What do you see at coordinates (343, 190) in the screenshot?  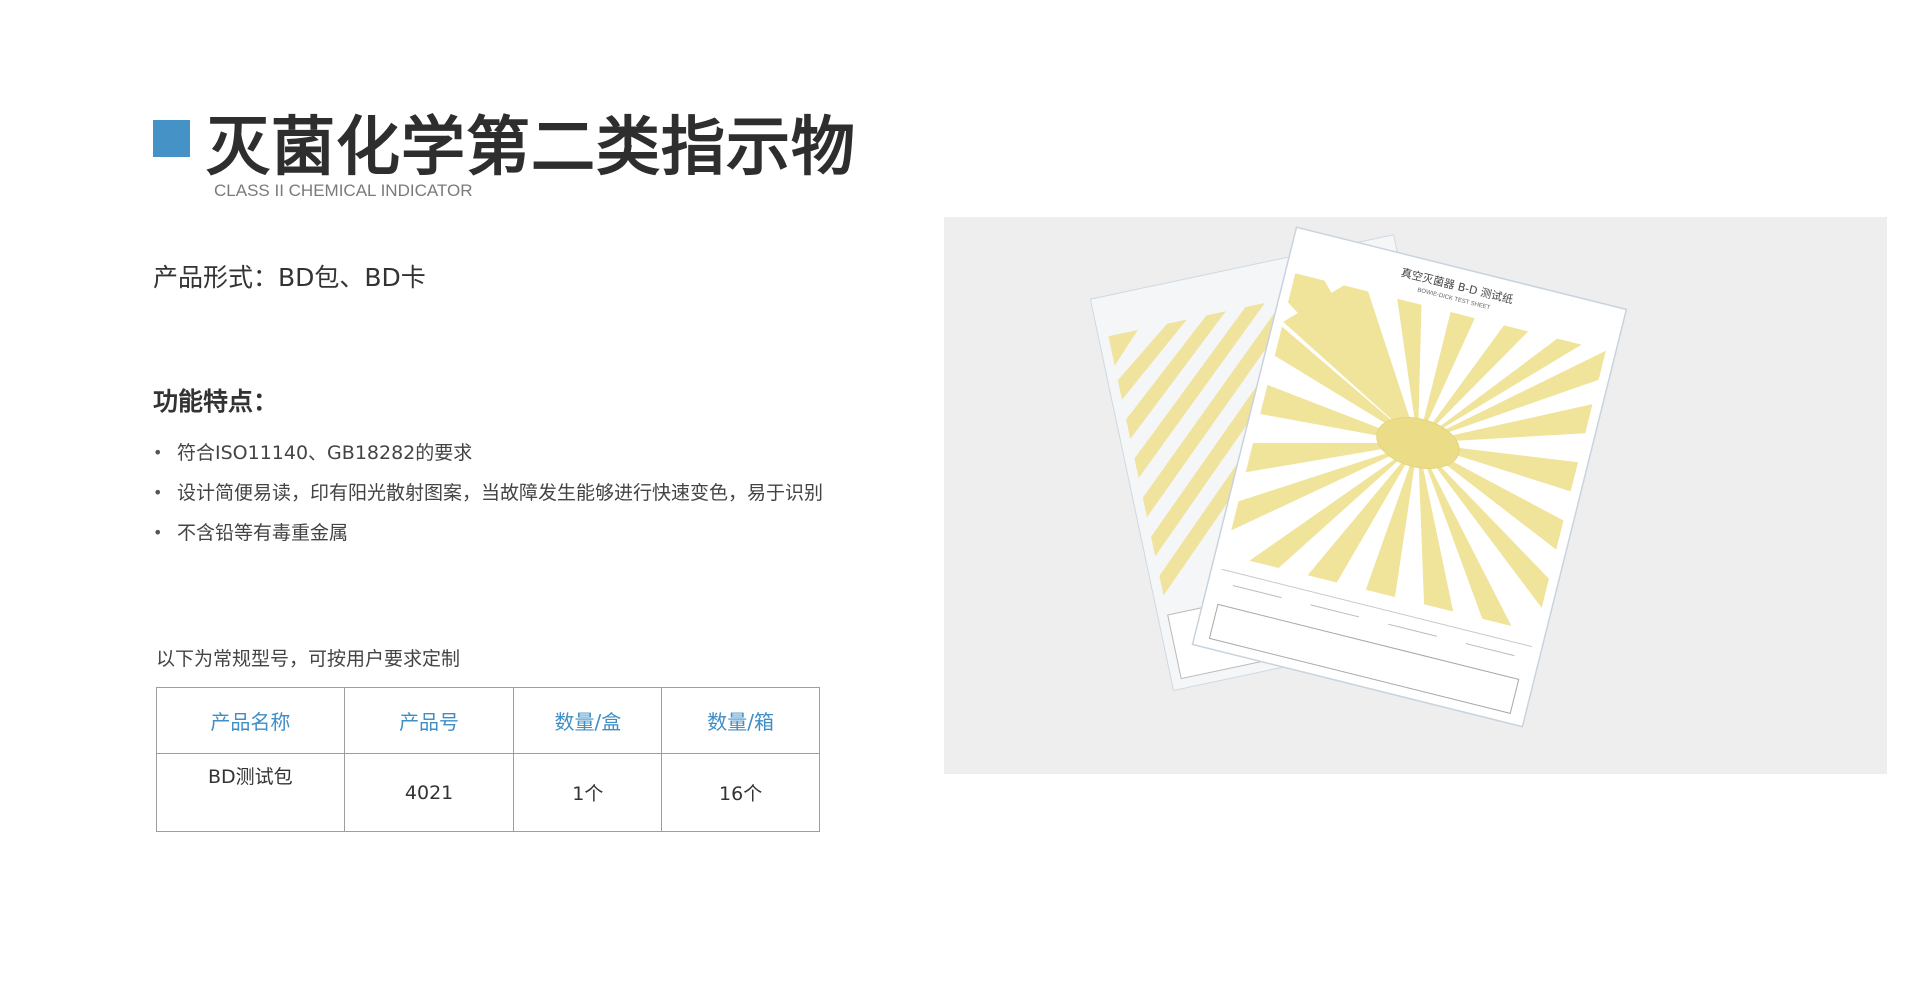 I see `page-subtitle: CLASS II CHEMICAL INDICATOR` at bounding box center [343, 190].